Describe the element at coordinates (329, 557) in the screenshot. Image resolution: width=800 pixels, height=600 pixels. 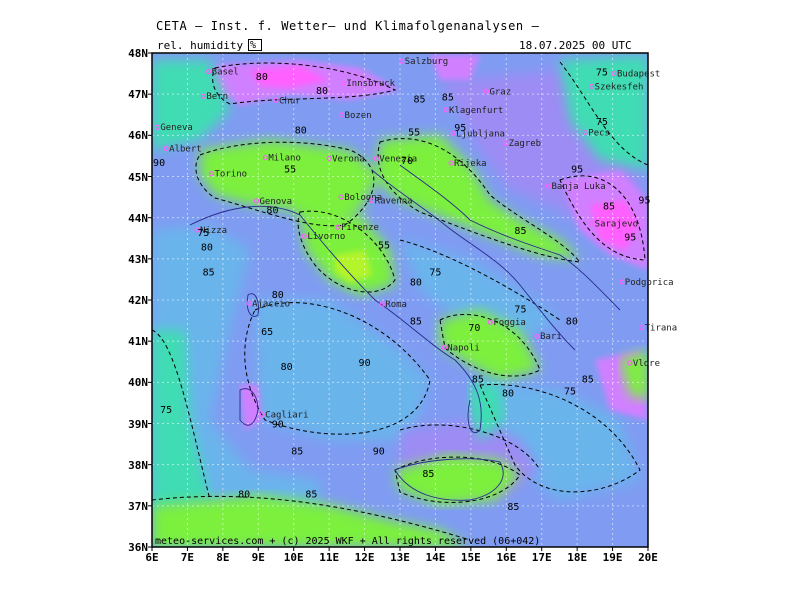
I see `lon-tick-label: 11E` at that location.